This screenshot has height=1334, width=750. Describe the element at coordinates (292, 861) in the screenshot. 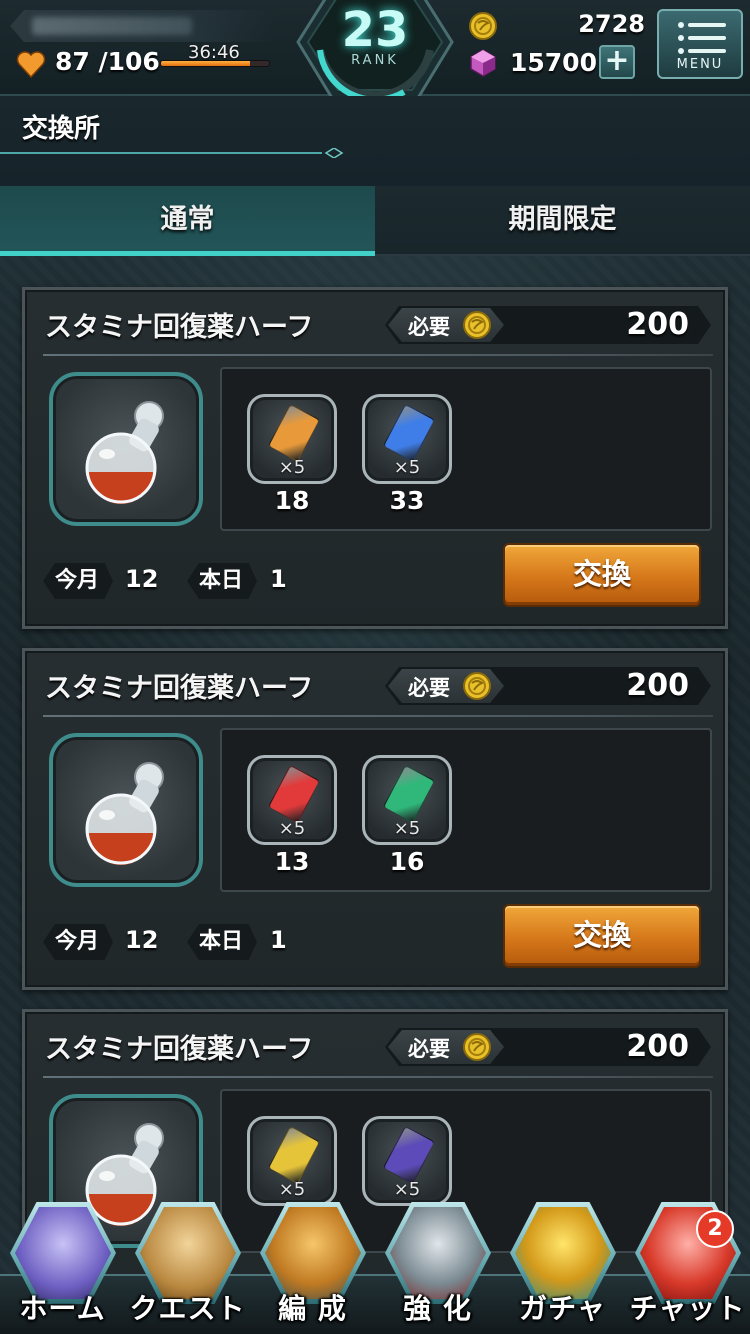

I see `material-count: 13` at that location.